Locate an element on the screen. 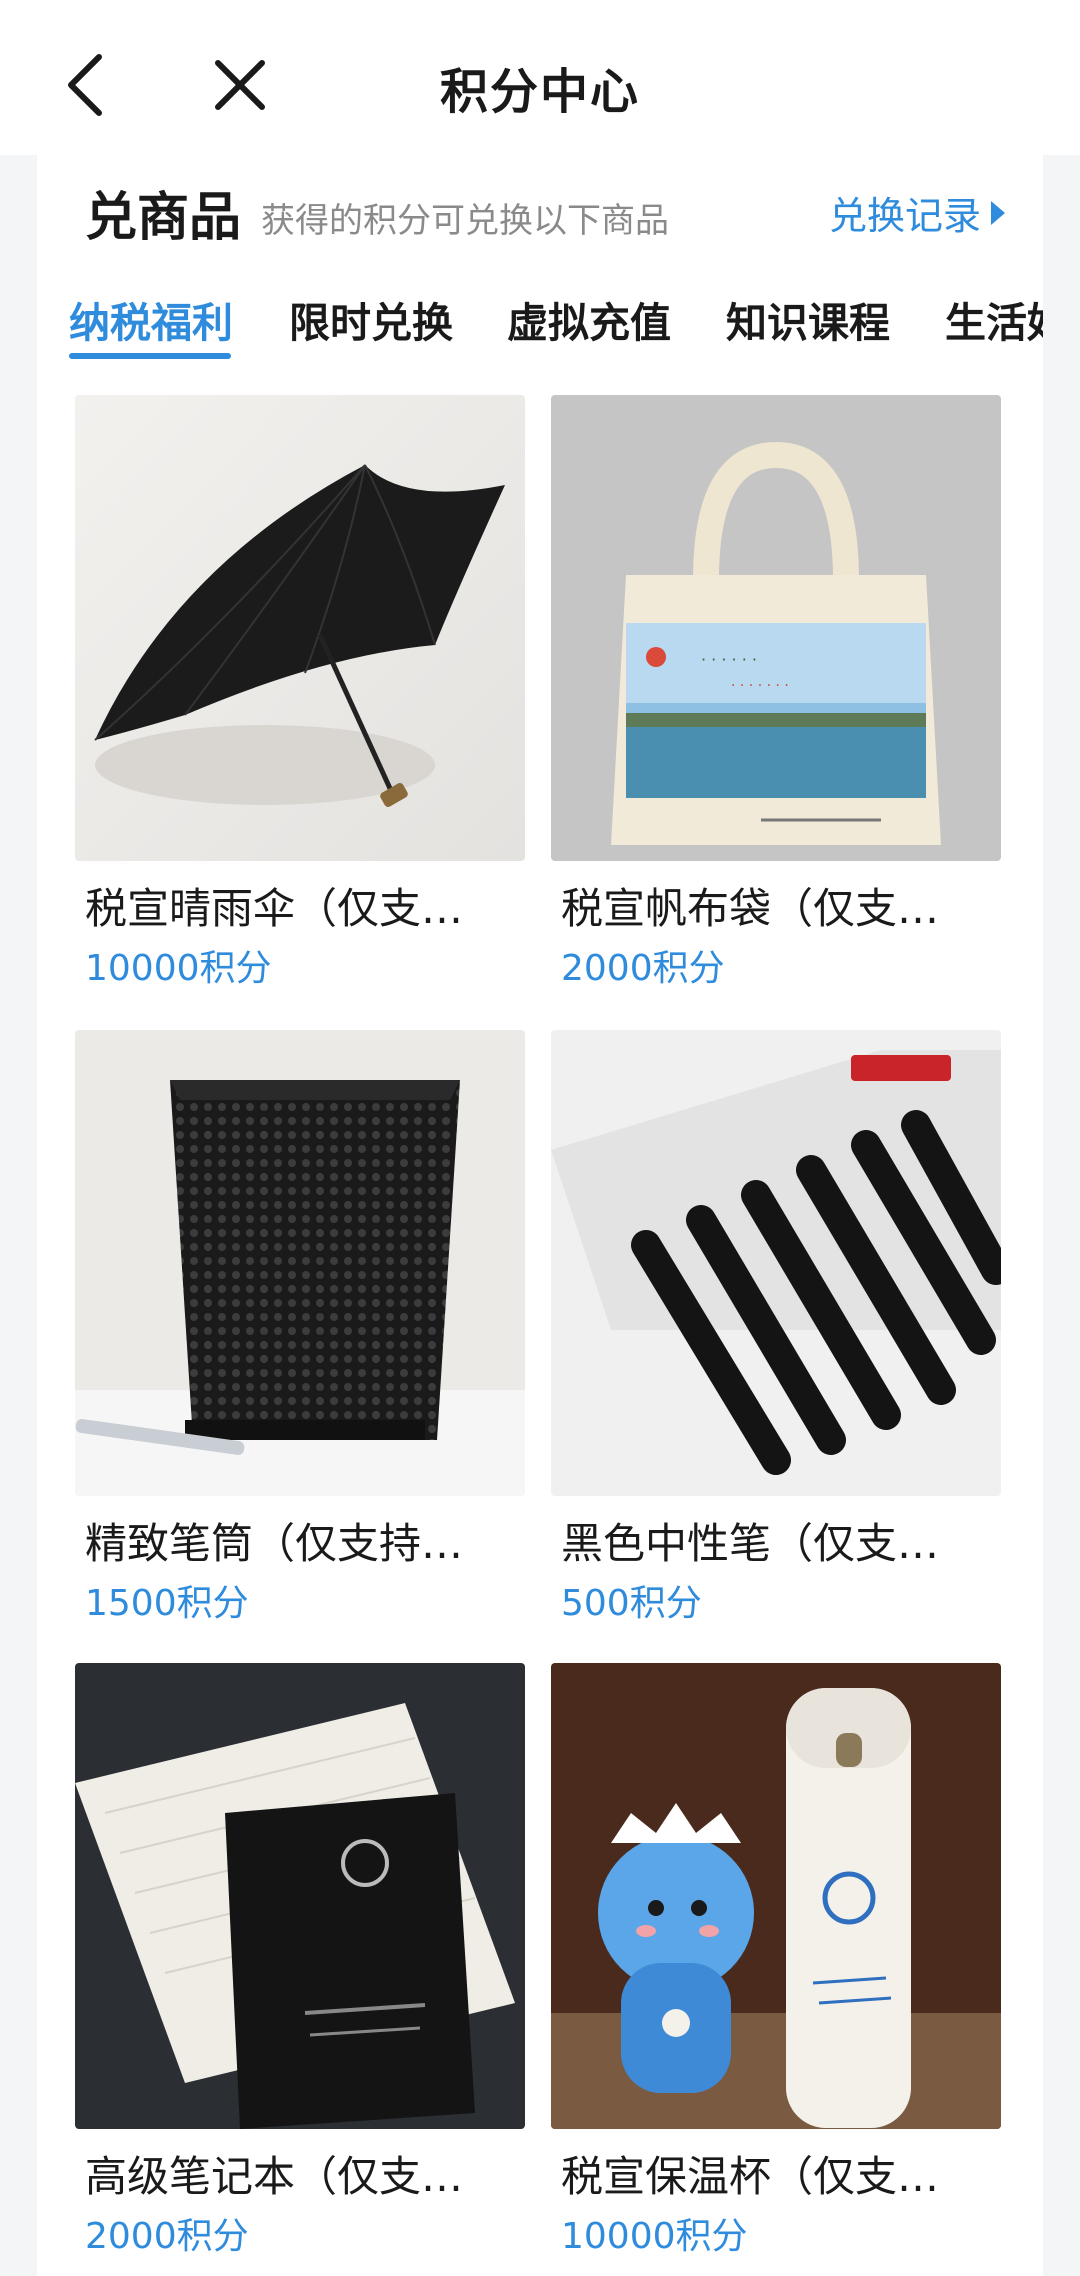  category-tabs: 纳税福利 限时兑换 虚拟充值 知识课程 生活好 is located at coordinates (540, 315).